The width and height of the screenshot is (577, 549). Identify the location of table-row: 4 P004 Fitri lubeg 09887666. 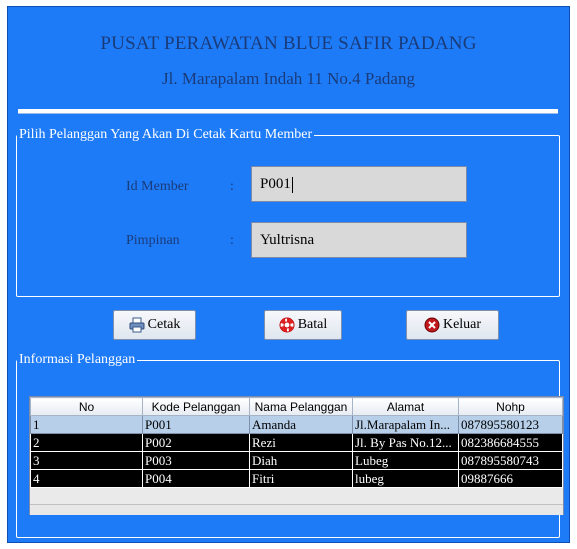
(296, 478).